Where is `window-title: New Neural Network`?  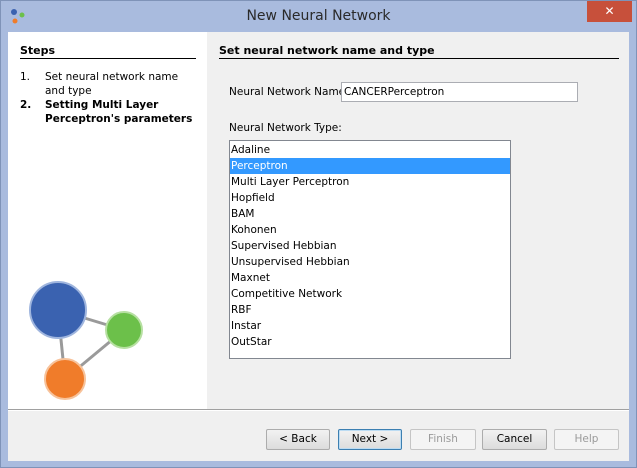 window-title: New Neural Network is located at coordinates (318, 16).